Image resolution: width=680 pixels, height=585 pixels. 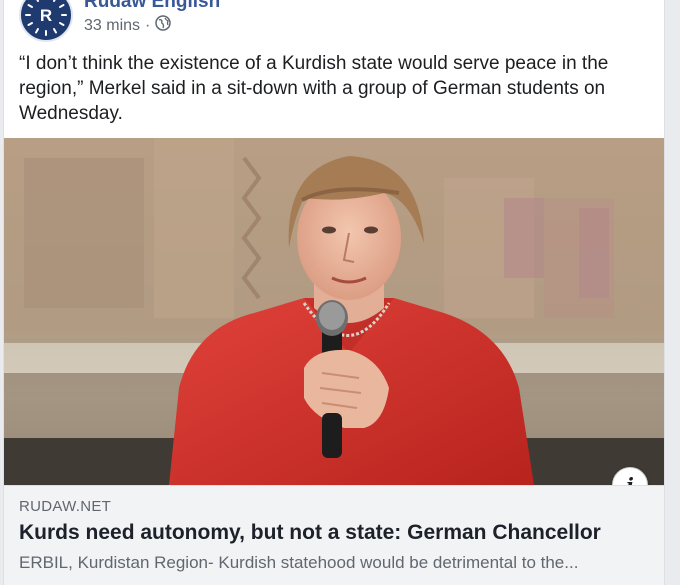 I want to click on page-avatar: R, so click(x=46, y=21).